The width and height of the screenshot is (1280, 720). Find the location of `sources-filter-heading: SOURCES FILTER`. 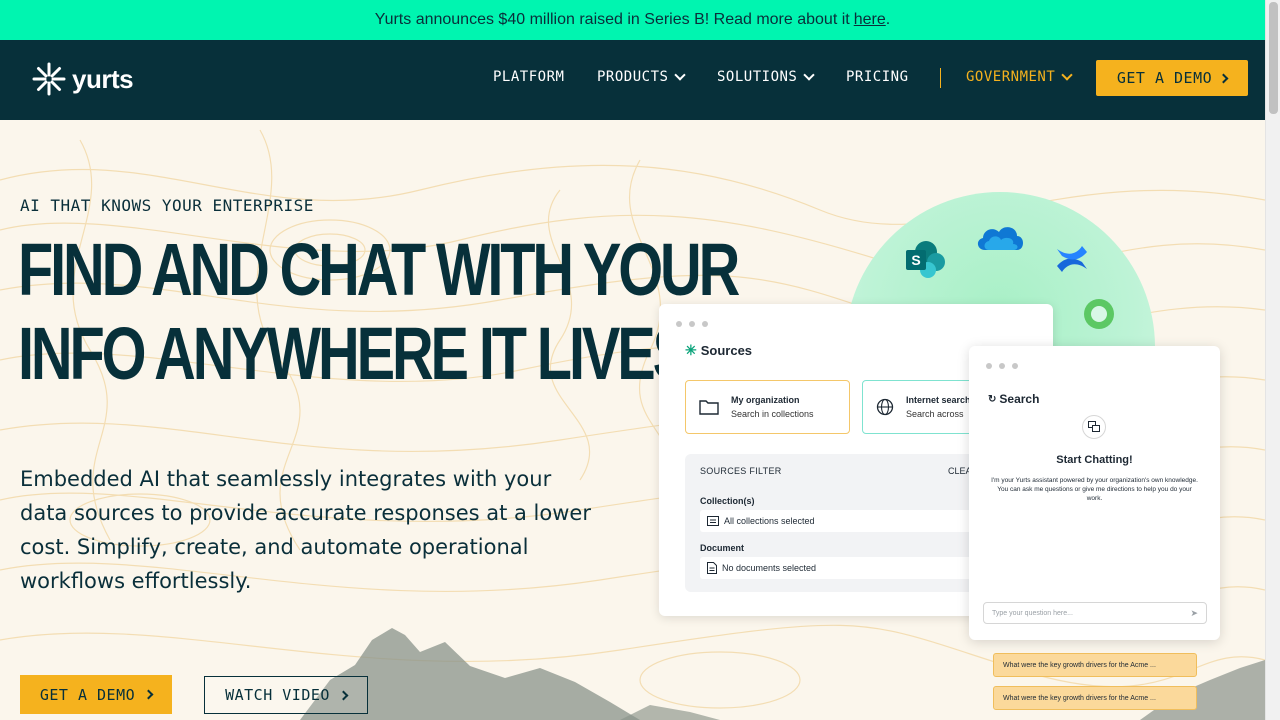

sources-filter-heading: SOURCES FILTER is located at coordinates (741, 471).